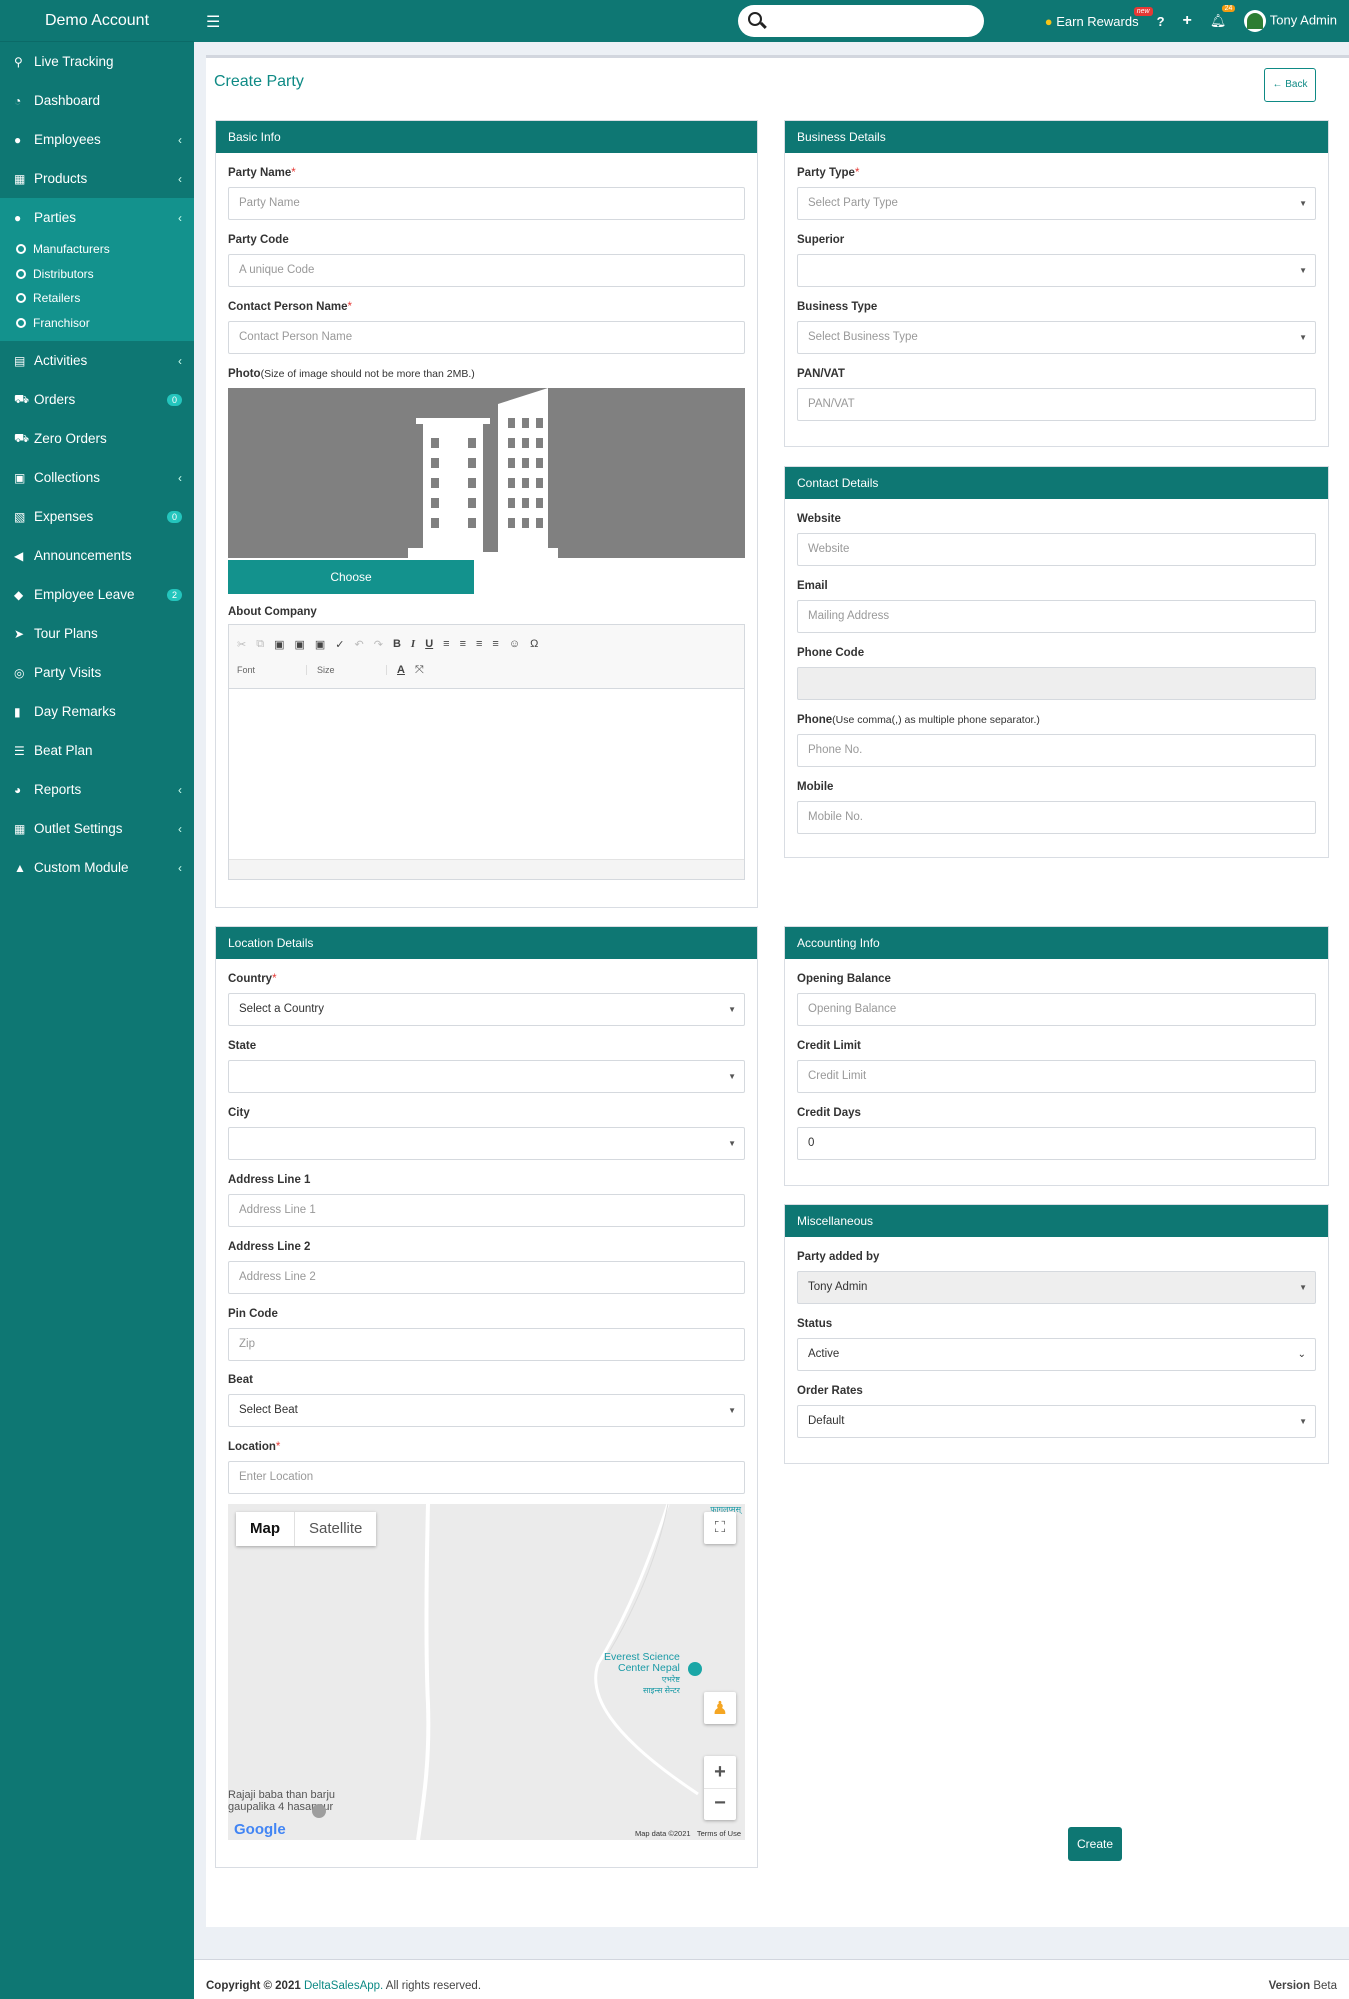  What do you see at coordinates (534, 644) in the screenshot?
I see `special-char-icon: Ω` at bounding box center [534, 644].